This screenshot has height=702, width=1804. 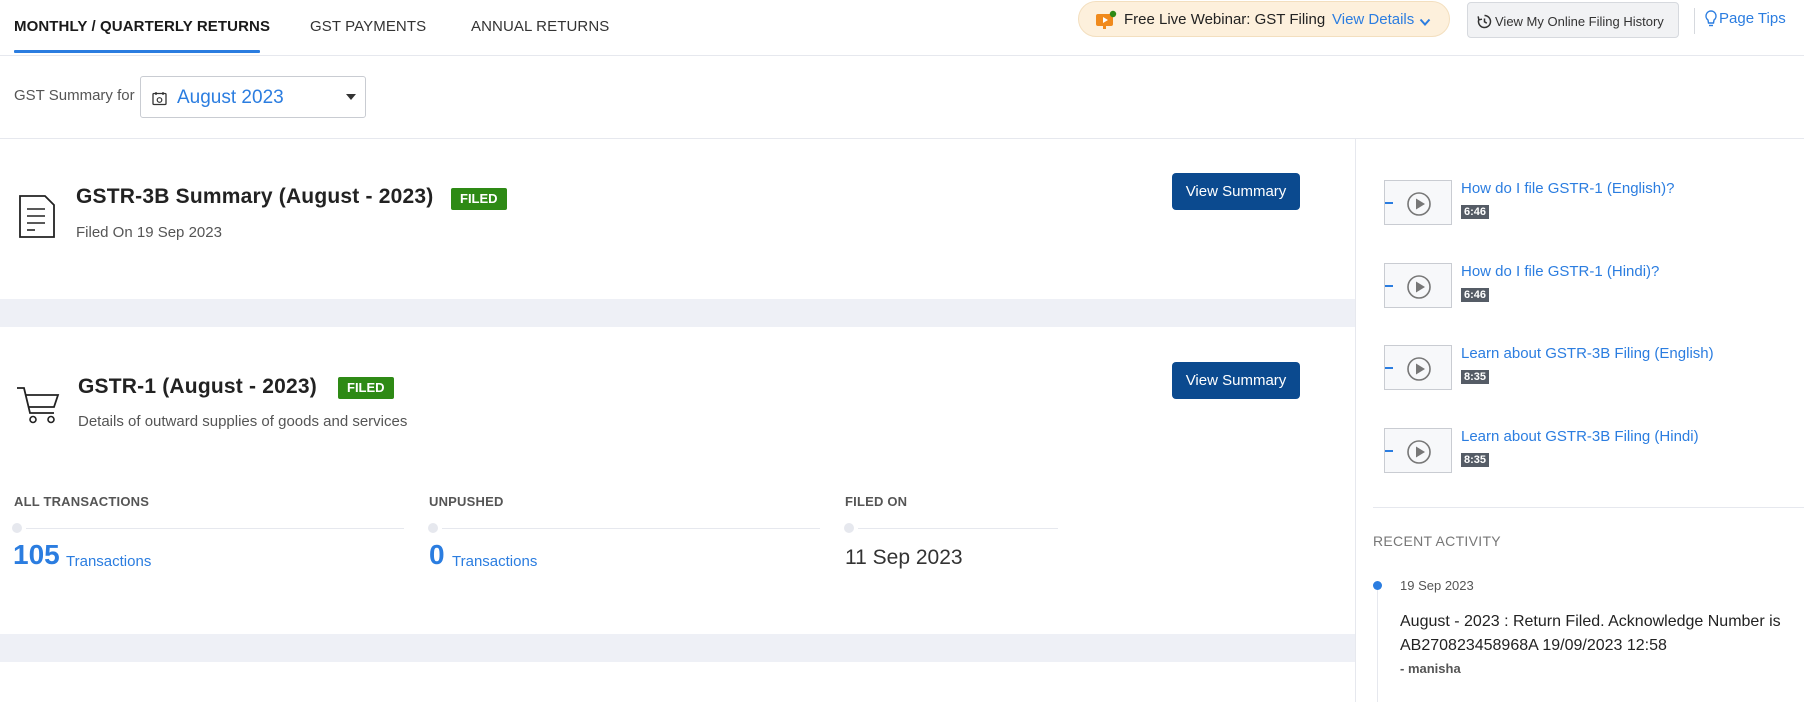 I want to click on gst-summary-row: GST Summary for August 2023, so click(x=902, y=98).